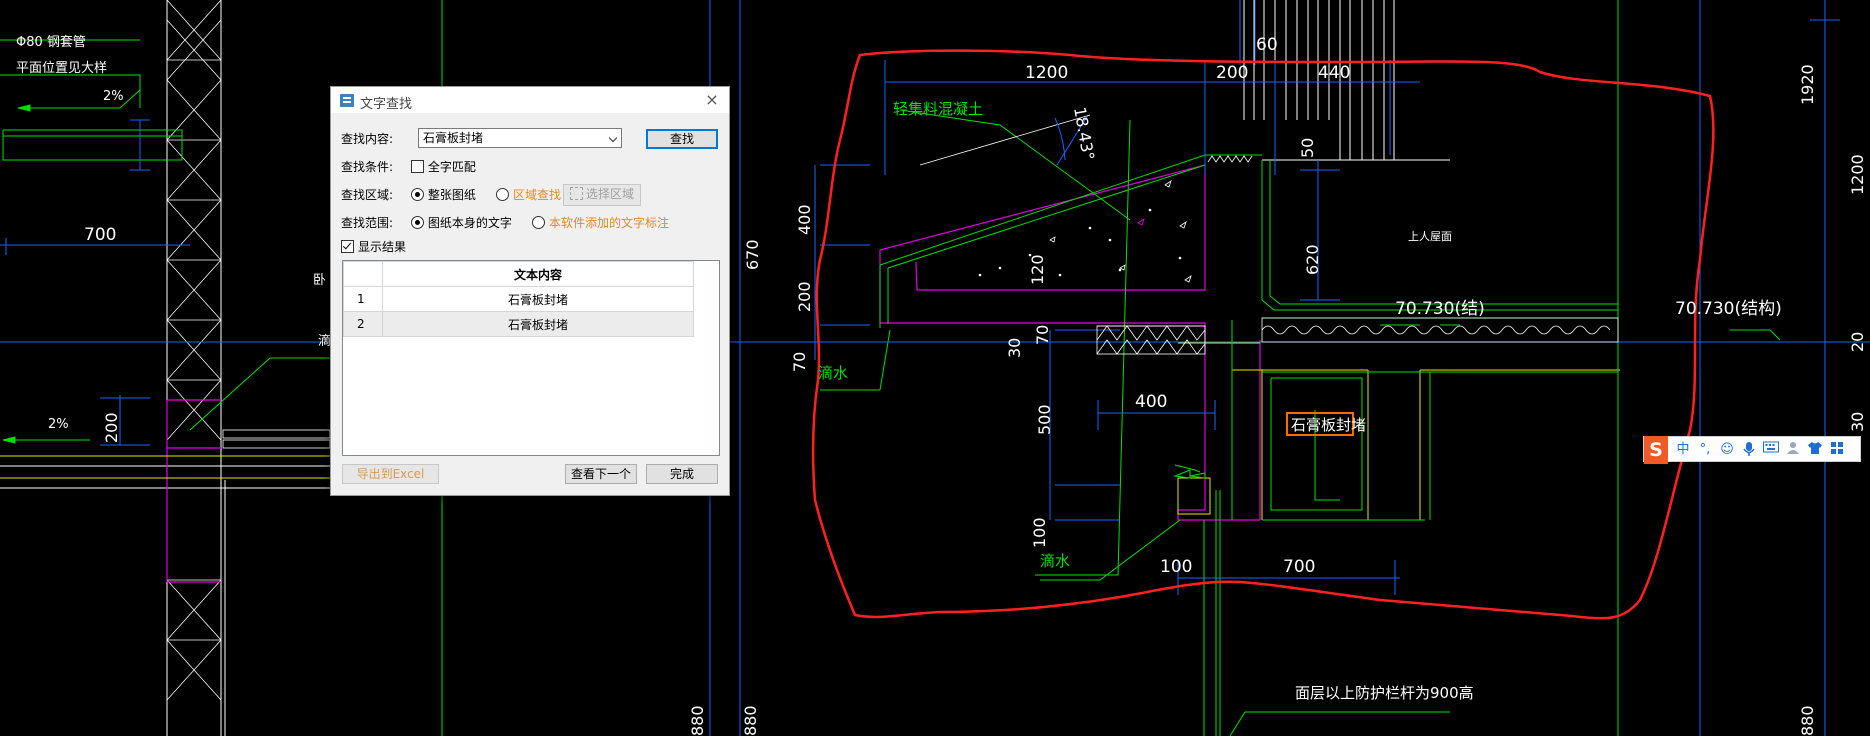 This screenshot has height=736, width=1870. What do you see at coordinates (51, 42) in the screenshot?
I see `cad-text-pipe-note: Φ80 钢套管` at bounding box center [51, 42].